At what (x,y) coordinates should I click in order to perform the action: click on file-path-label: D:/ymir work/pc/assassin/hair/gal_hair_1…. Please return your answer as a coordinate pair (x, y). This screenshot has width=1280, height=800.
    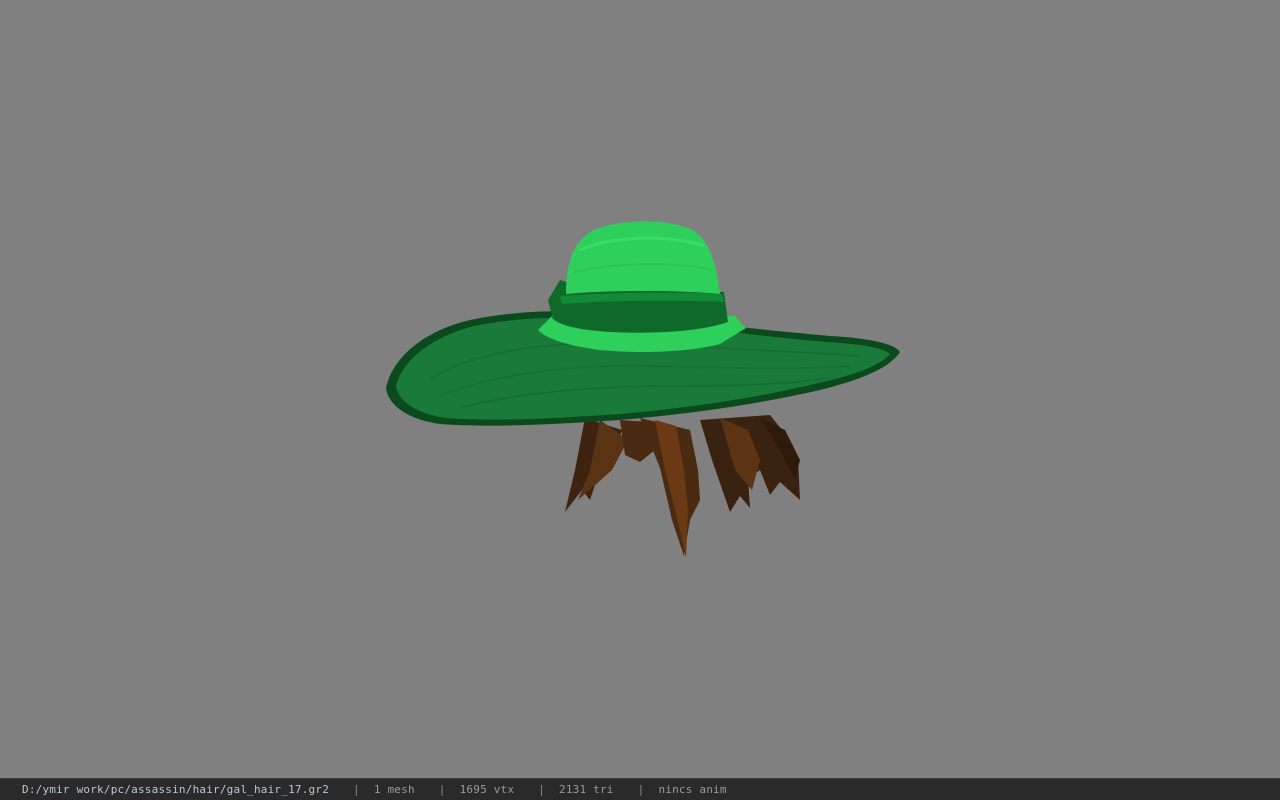
    Looking at the image, I should click on (176, 789).